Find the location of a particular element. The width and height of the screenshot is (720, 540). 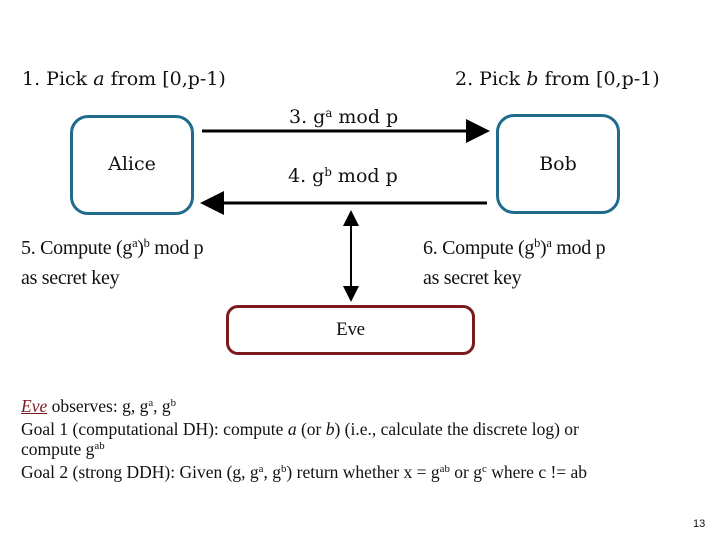

bob-label: Bob is located at coordinates (558, 164).